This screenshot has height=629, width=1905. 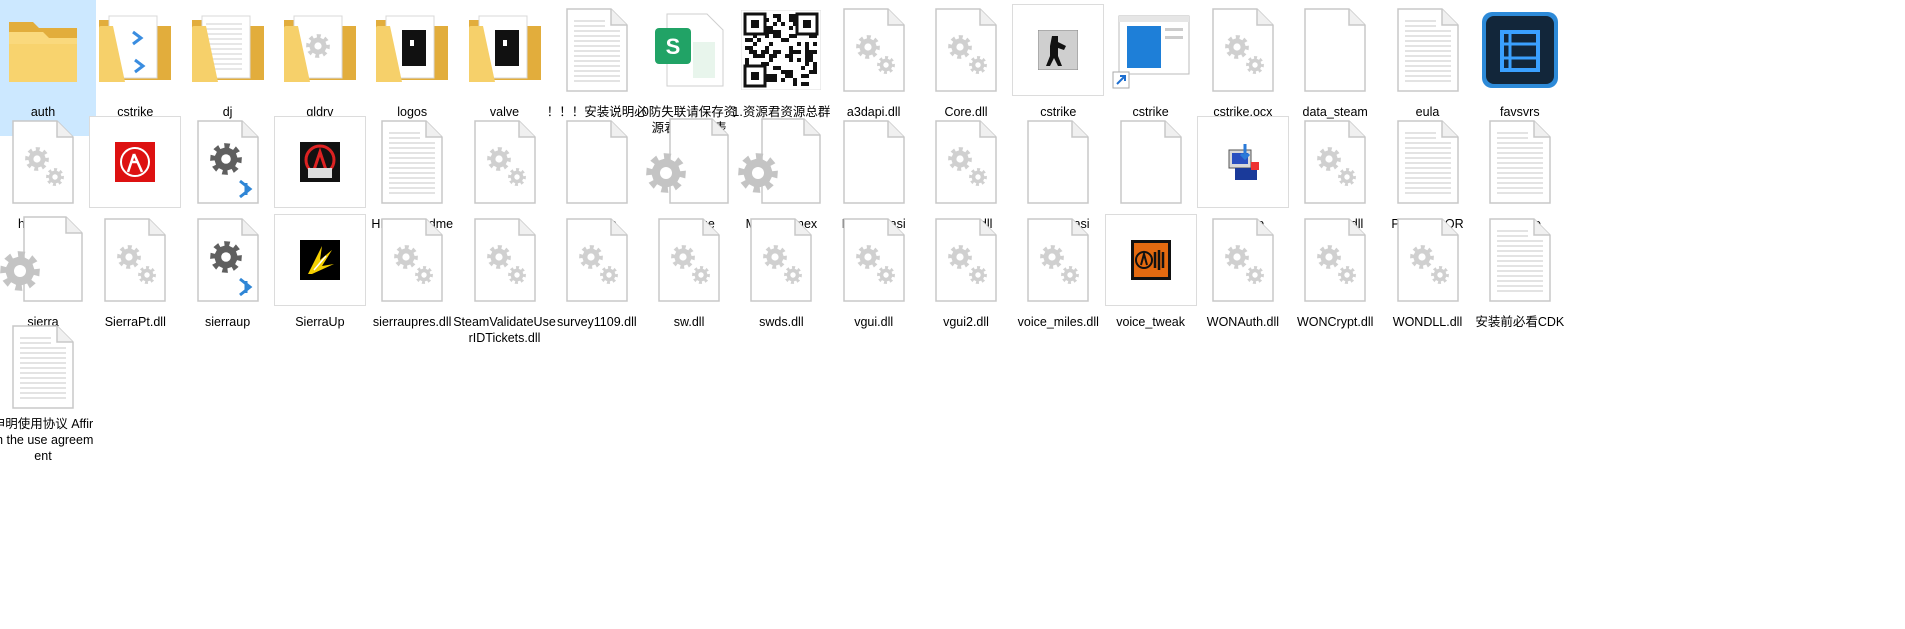 I want to click on file-label: voice_tweak, so click(x=1150, y=322).